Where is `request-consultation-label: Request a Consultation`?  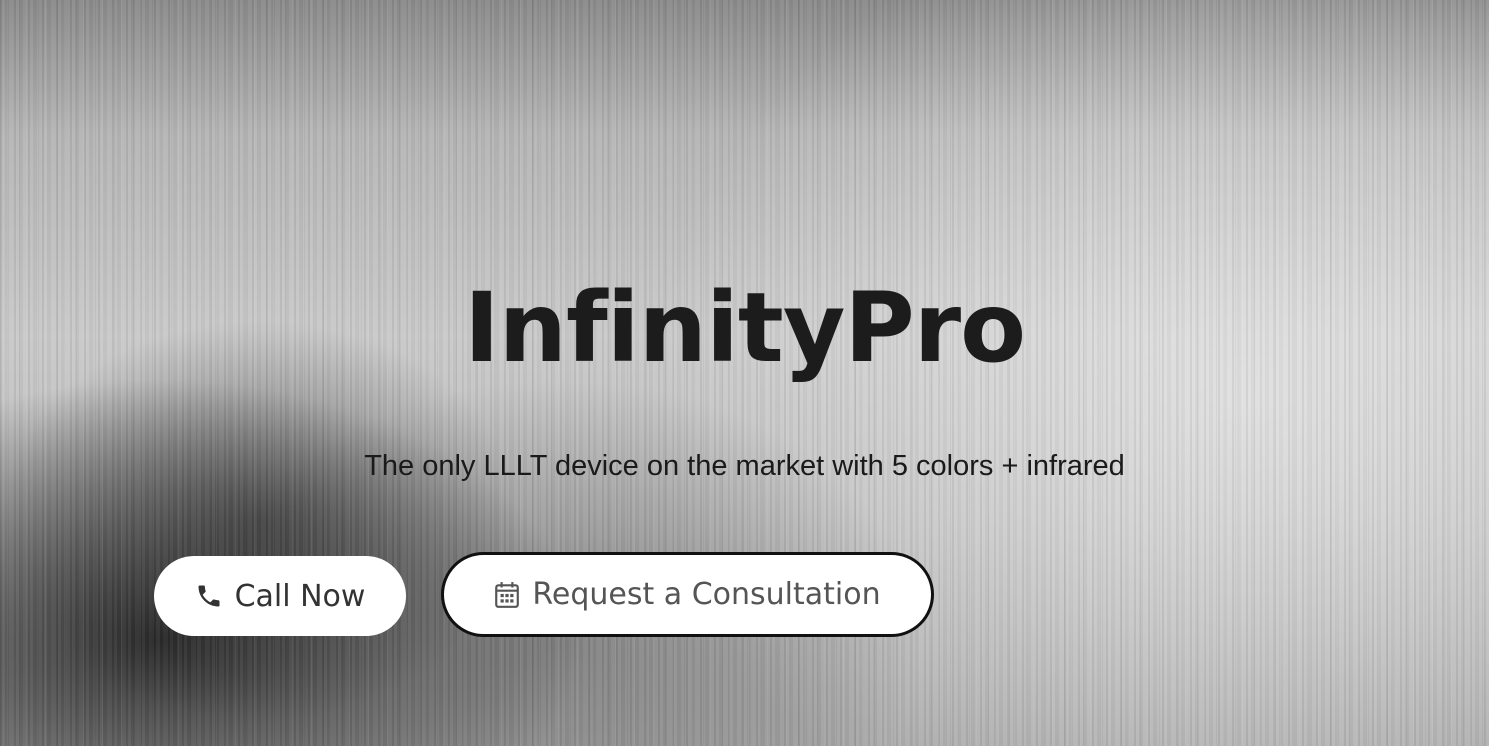 request-consultation-label: Request a Consultation is located at coordinates (706, 594).